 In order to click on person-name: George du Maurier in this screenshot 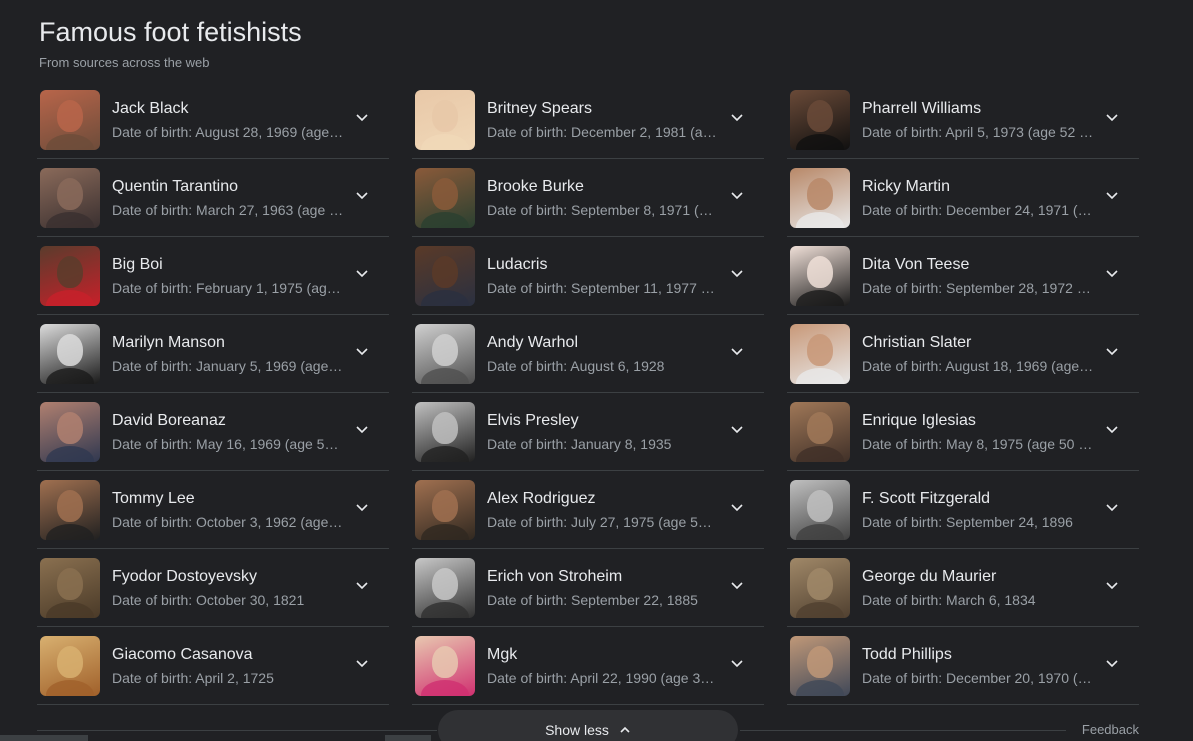, I will do `click(929, 576)`.